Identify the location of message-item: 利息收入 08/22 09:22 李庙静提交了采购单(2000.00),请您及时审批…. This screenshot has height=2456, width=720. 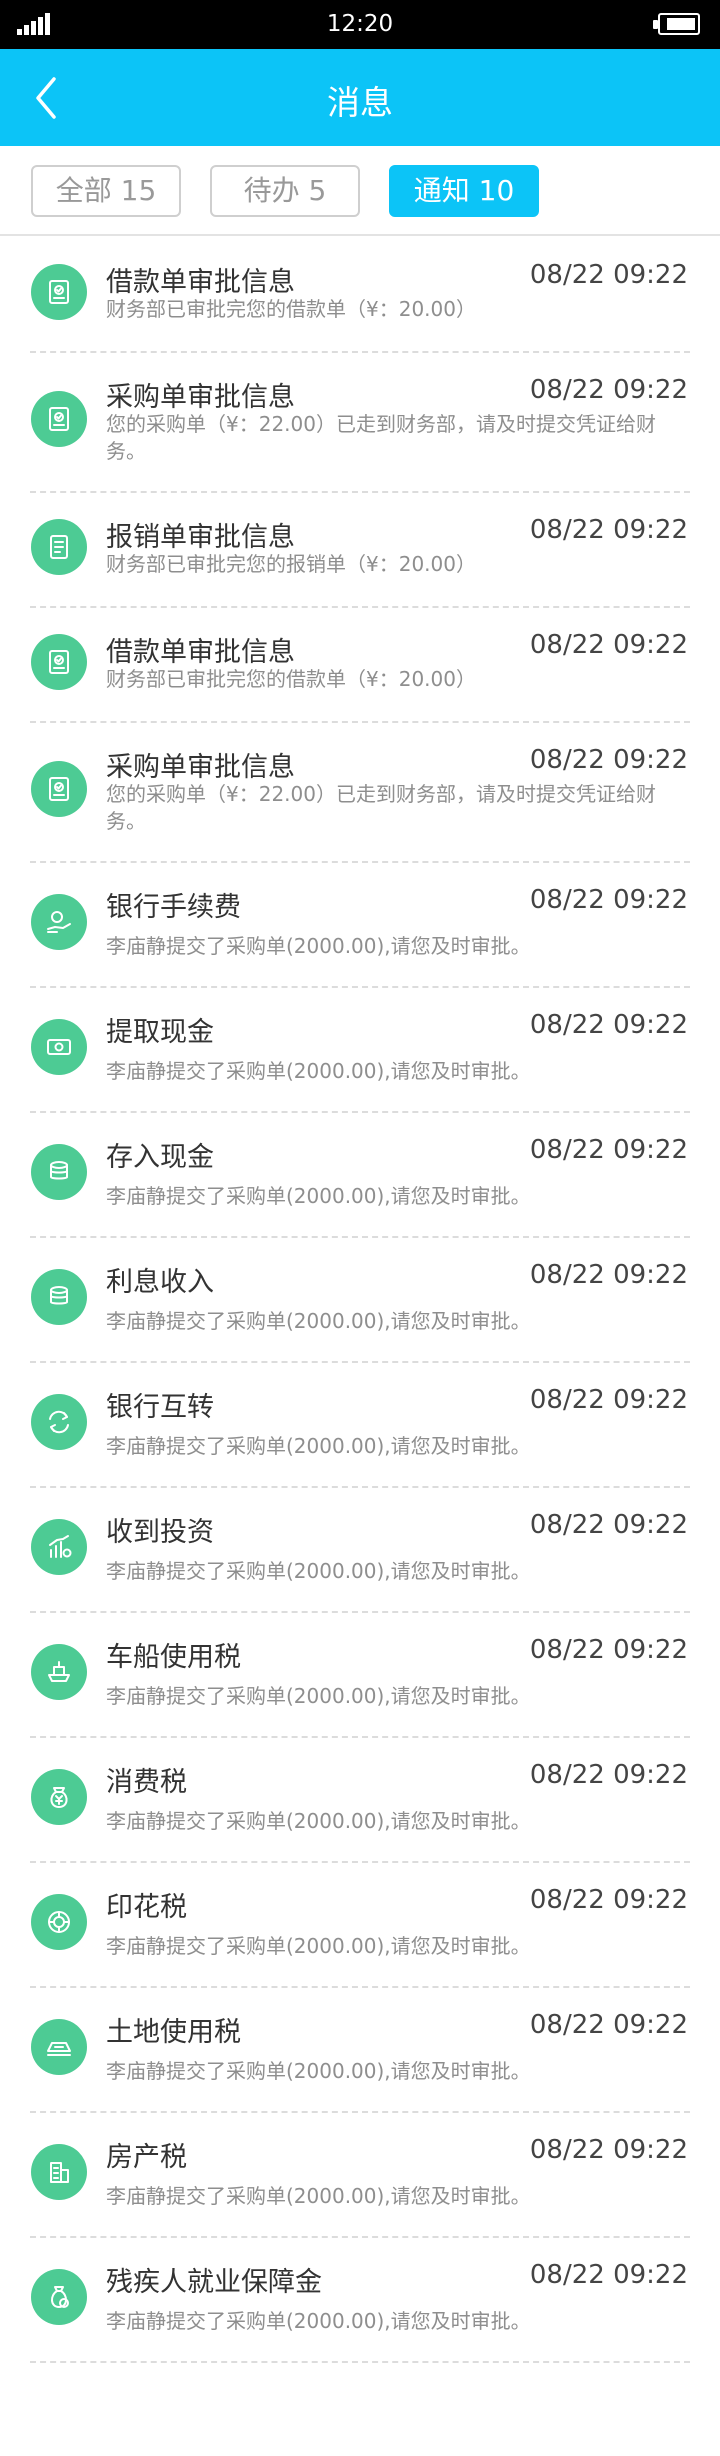
(360, 1300).